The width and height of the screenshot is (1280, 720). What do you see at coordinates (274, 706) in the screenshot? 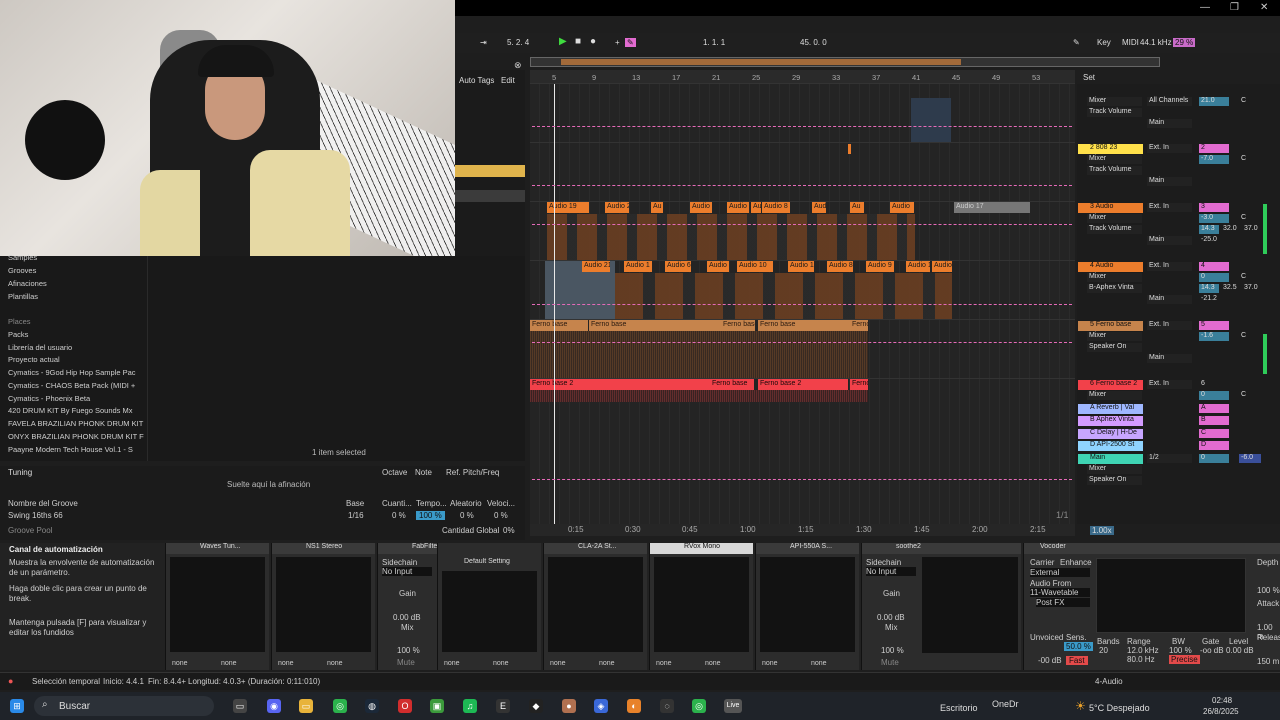
I see `discord-icon: ◉` at bounding box center [274, 706].